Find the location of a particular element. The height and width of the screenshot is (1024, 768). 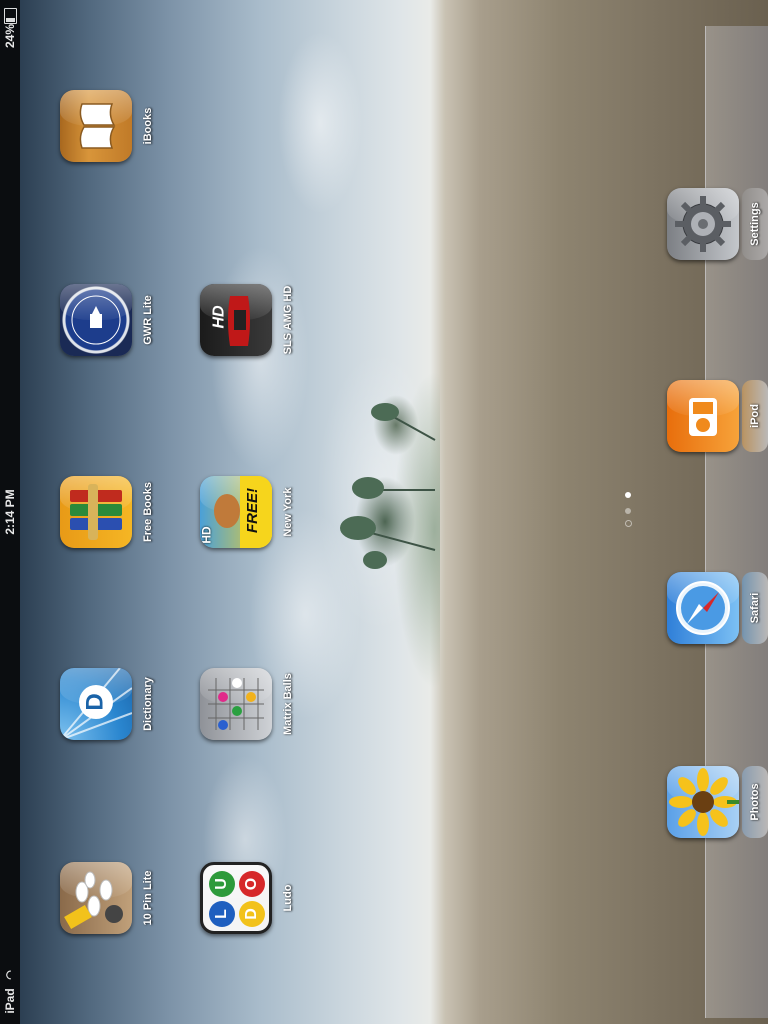

dock-app-label: Photos is located at coordinates (755, 802).